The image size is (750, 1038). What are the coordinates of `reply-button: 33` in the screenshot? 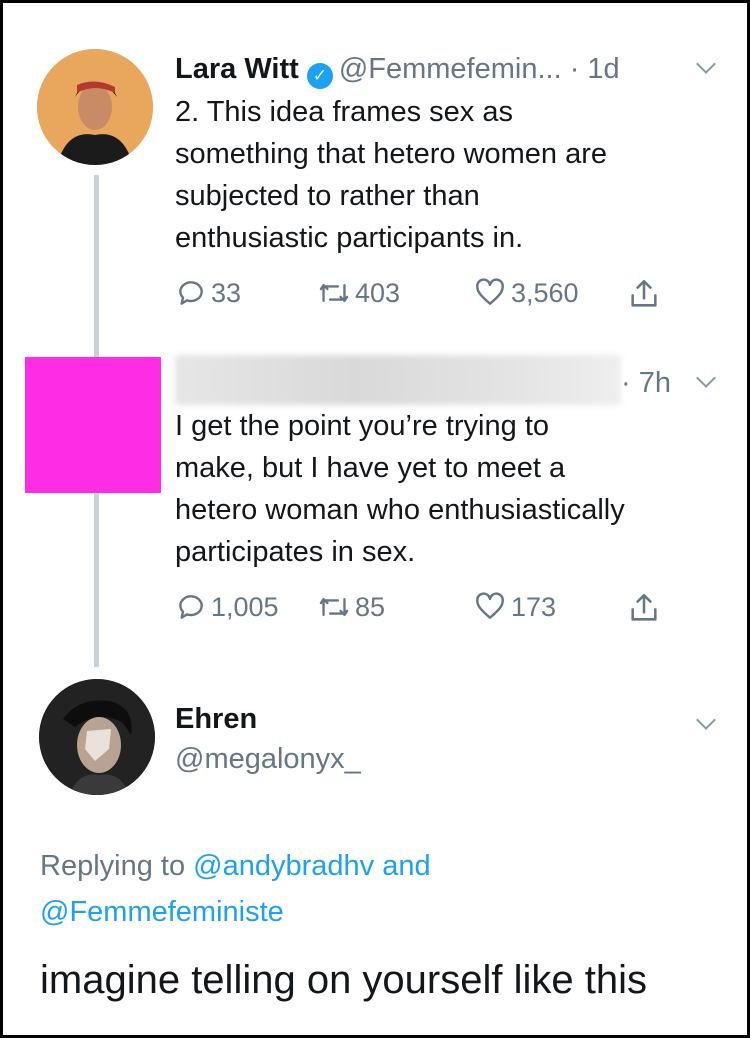 It's located at (208, 293).